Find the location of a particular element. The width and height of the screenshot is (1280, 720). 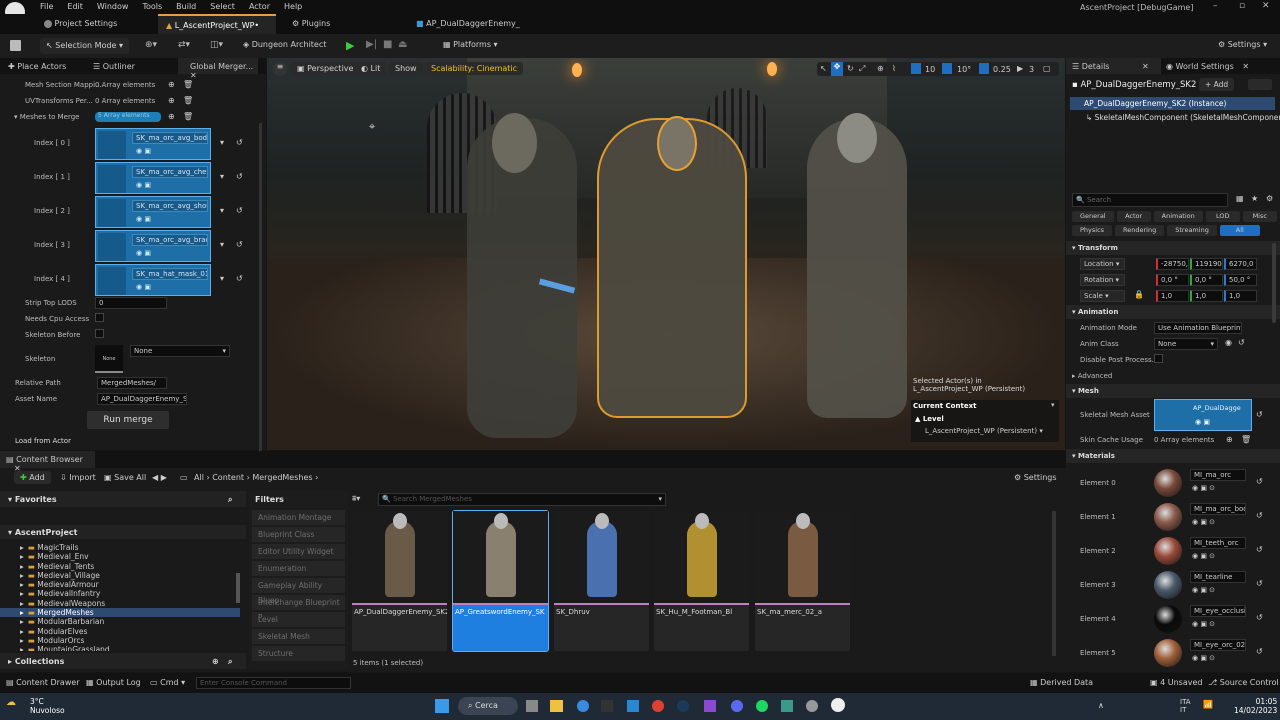

tab-content-browser: ▤ Content Browser ✕ is located at coordinates (47, 462).